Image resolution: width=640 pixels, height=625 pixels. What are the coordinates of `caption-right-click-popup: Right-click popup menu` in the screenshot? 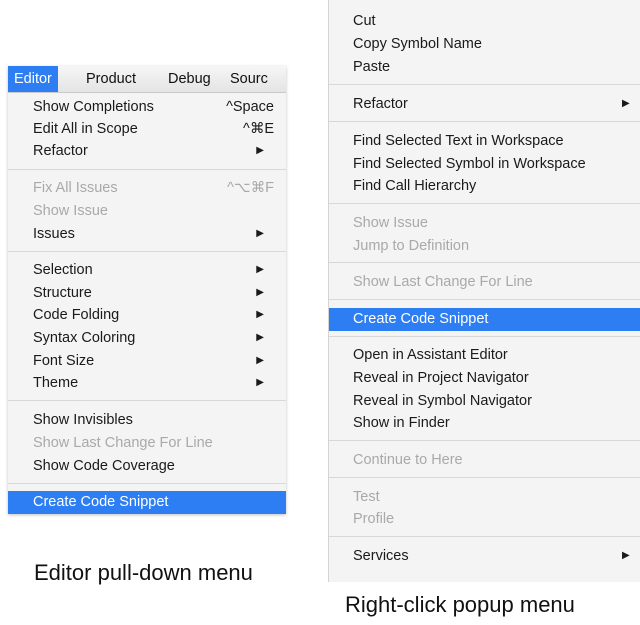 It's located at (460, 604).